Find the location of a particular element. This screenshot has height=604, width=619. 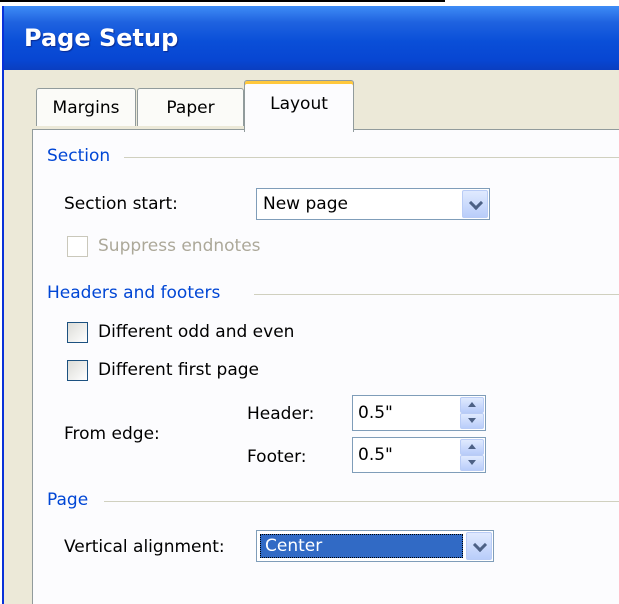

headers-footers-group-divider is located at coordinates (436, 294).